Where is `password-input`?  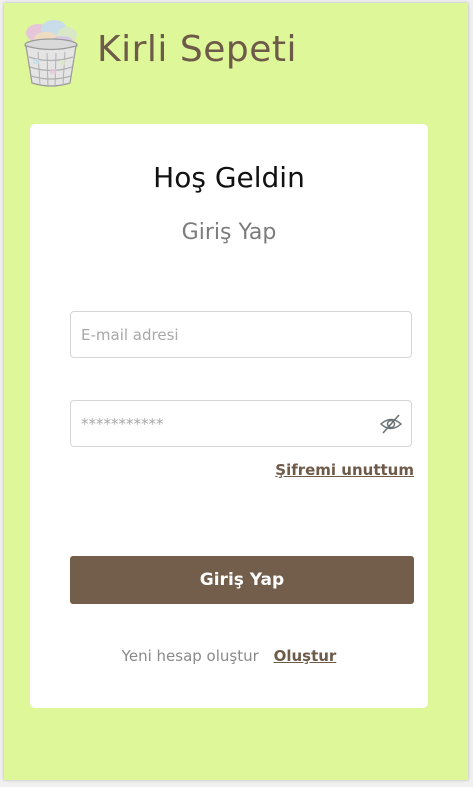
password-input is located at coordinates (241, 423).